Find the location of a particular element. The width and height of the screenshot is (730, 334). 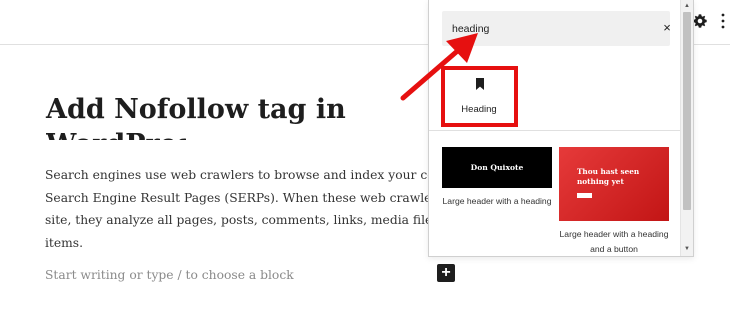

paragraph-line: items. is located at coordinates (64, 242).